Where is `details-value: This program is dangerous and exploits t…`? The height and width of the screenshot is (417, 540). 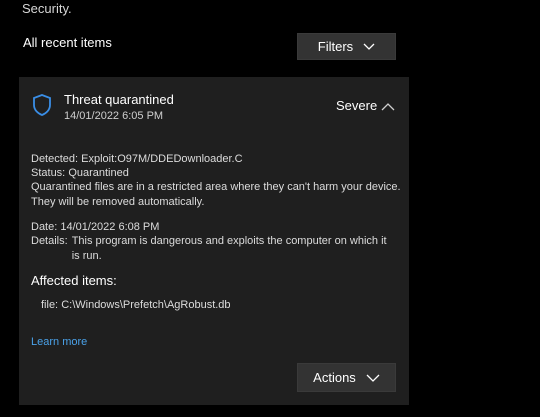
details-value: This program is dangerous and exploits t… is located at coordinates (229, 248).